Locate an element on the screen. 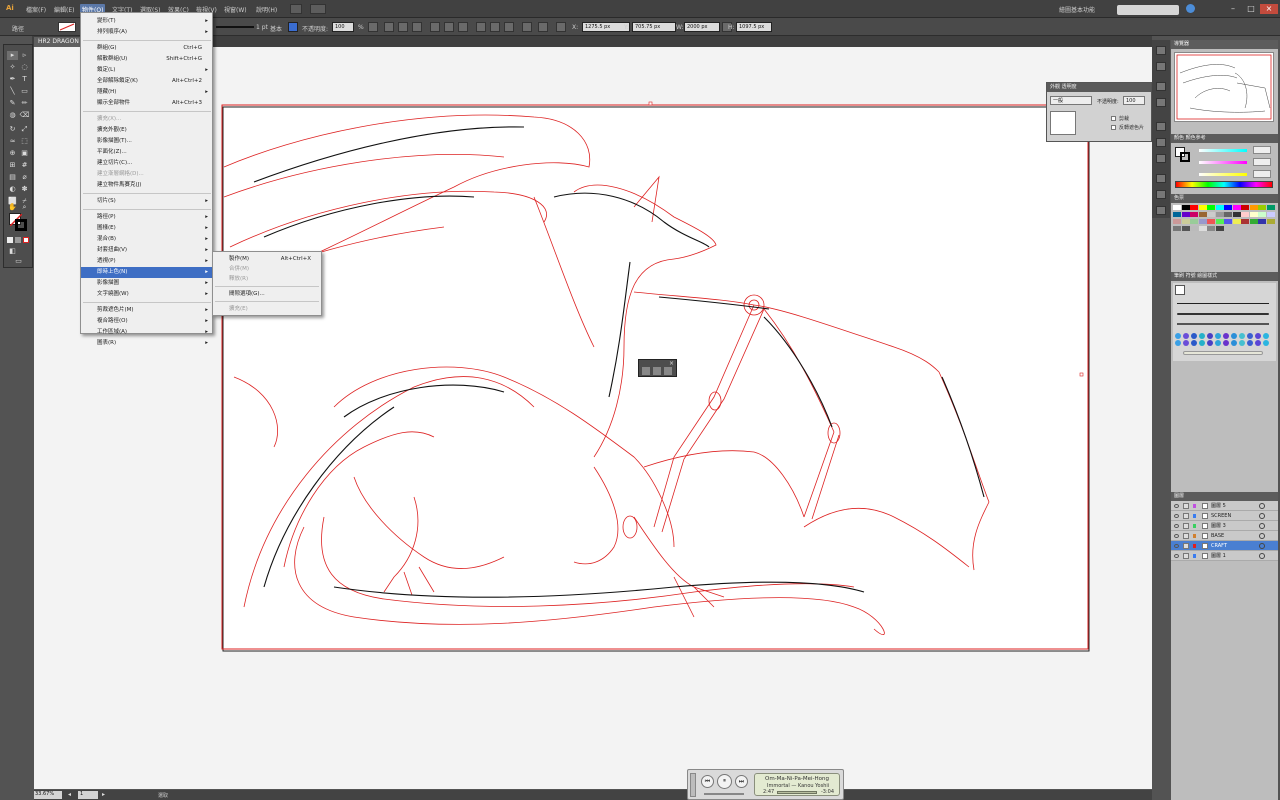 The width and height of the screenshot is (1280, 800). brush-basic is located at coordinates (1180, 290).